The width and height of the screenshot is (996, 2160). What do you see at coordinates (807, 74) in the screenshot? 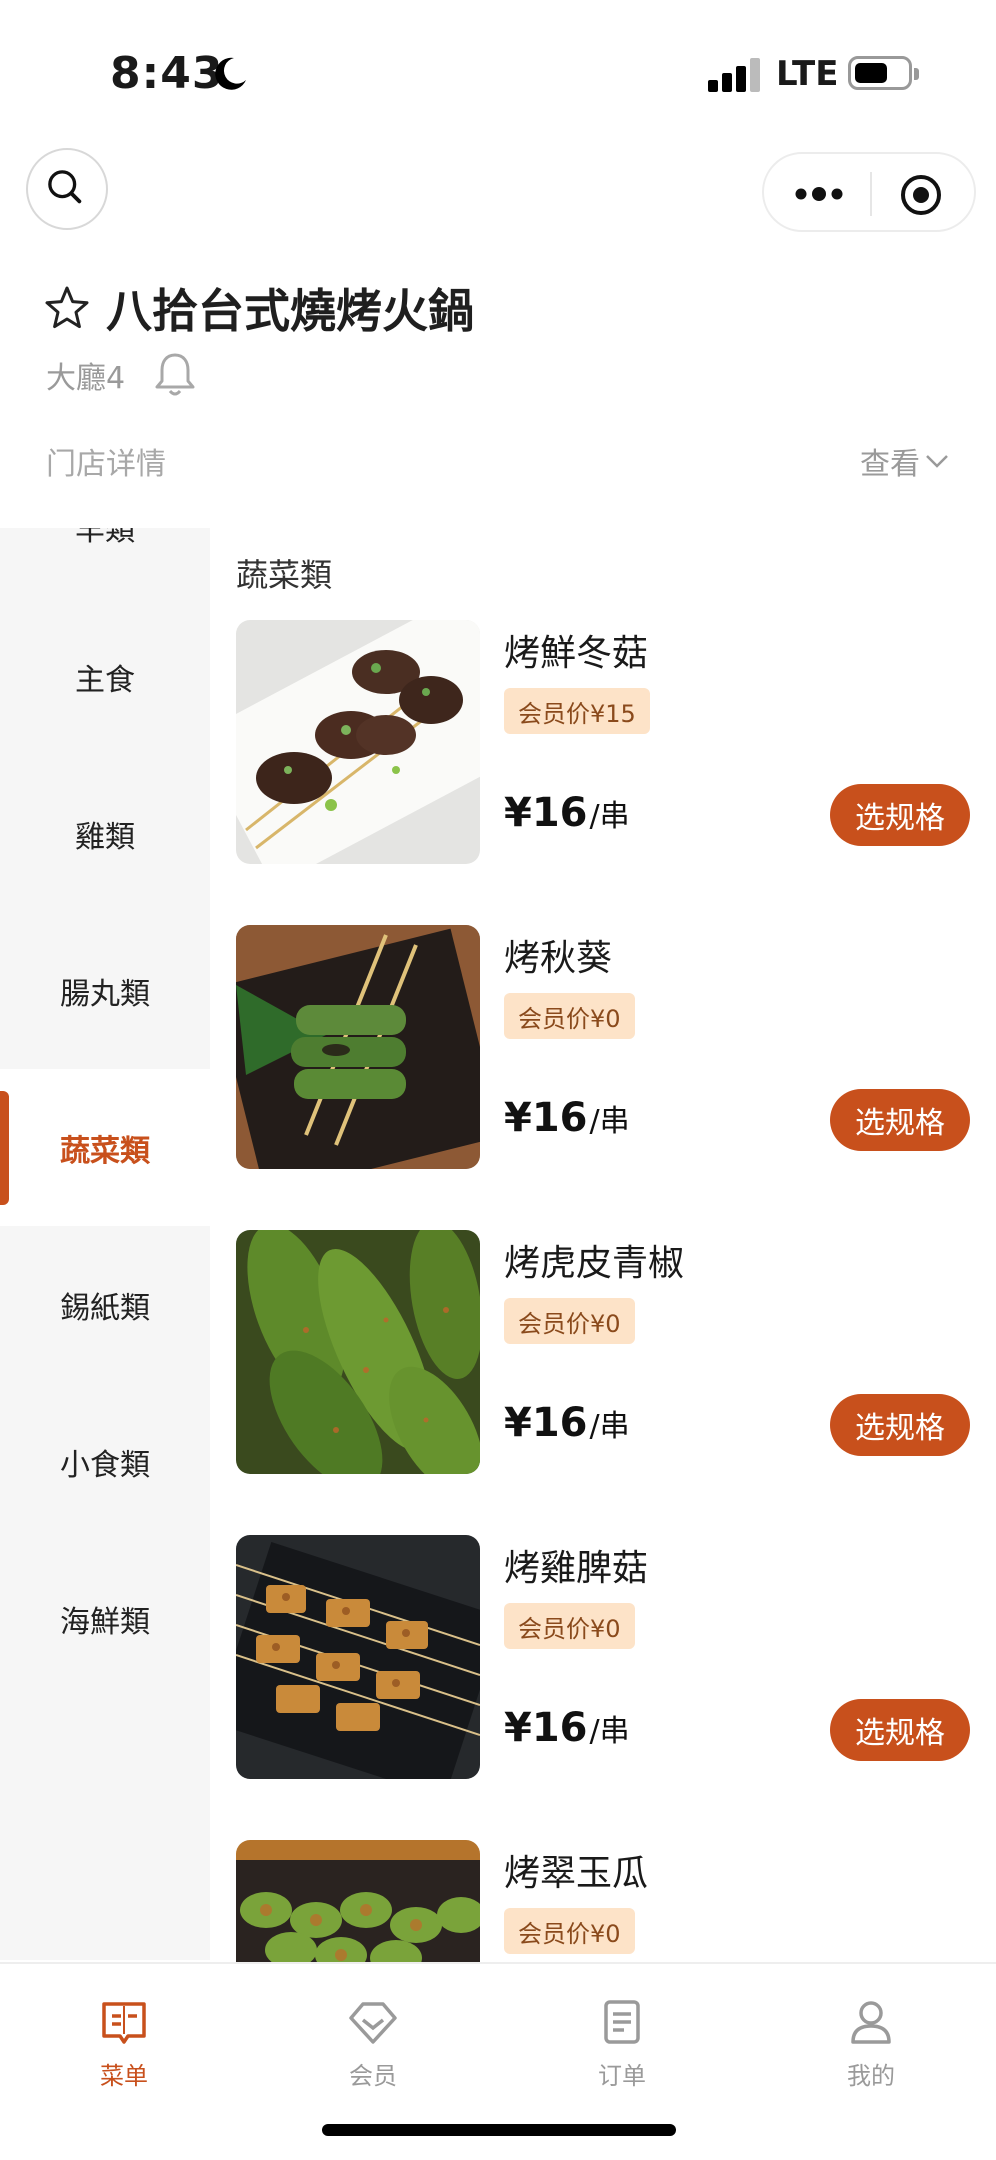
I see `network-type: LTE` at bounding box center [807, 74].